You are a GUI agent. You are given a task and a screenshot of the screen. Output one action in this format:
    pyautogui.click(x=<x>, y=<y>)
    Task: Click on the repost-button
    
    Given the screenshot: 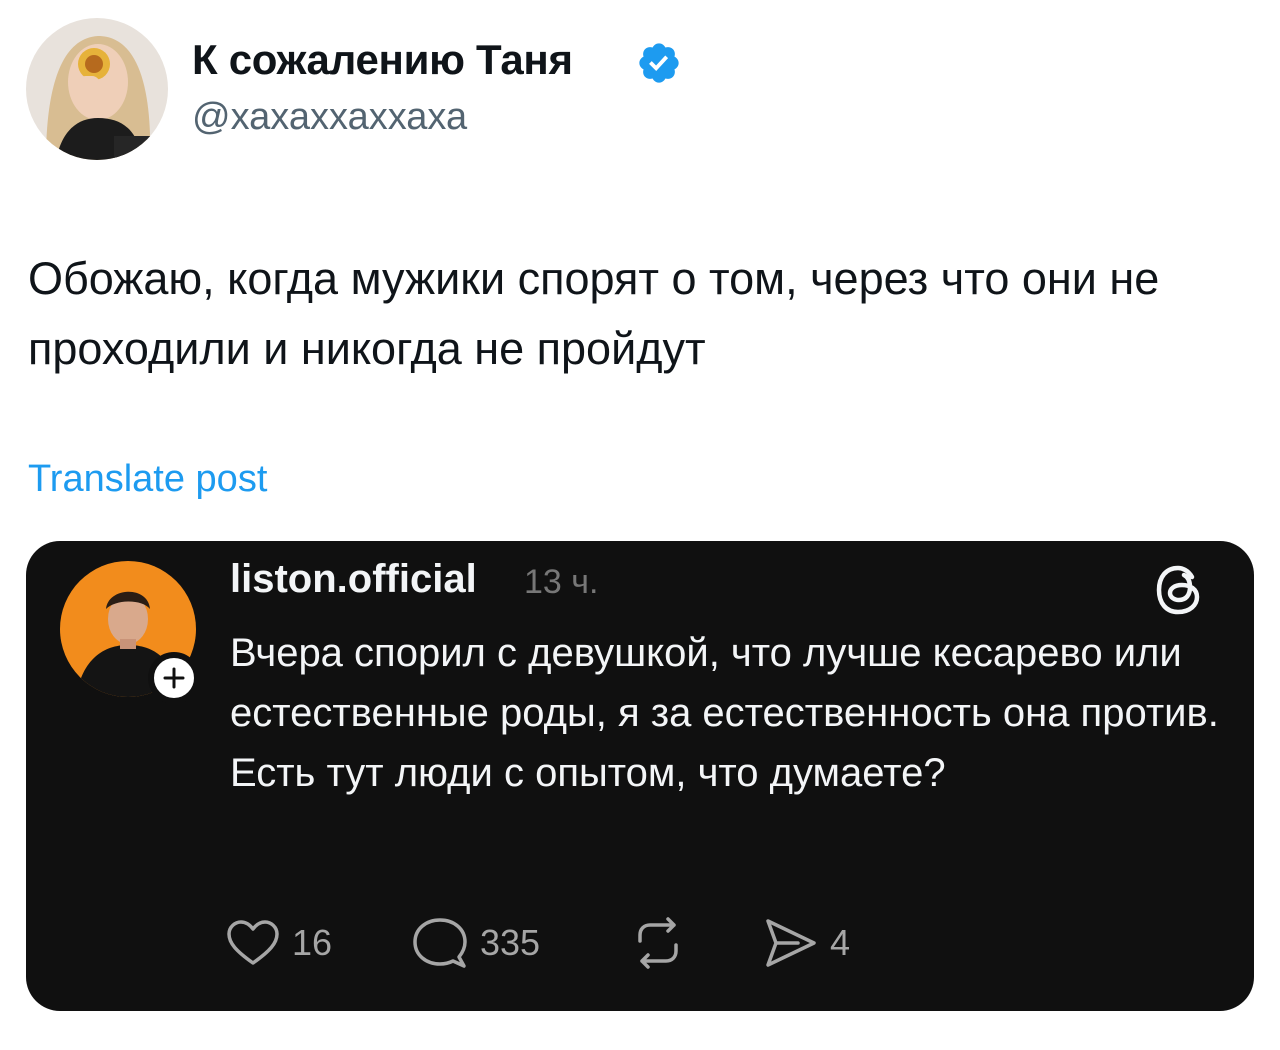 What is the action you would take?
    pyautogui.click(x=658, y=943)
    